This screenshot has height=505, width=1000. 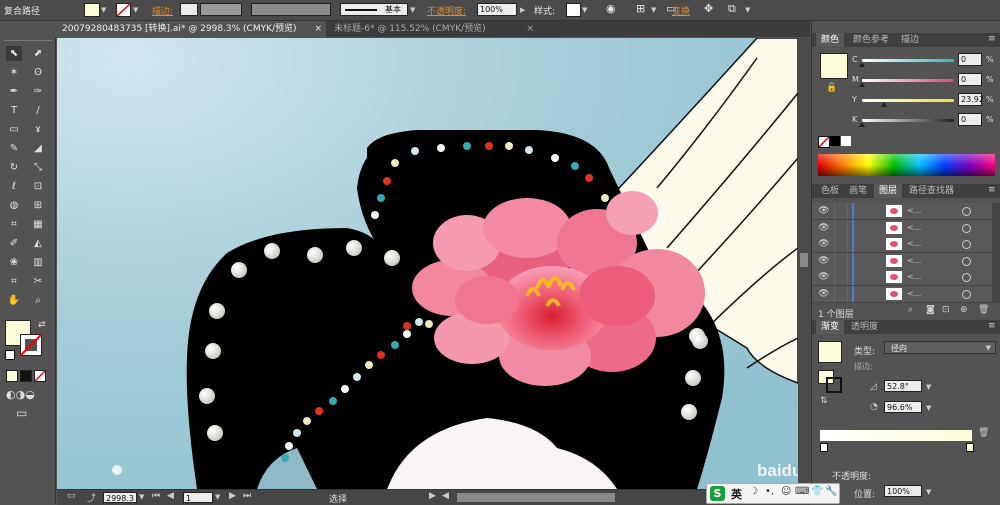 What do you see at coordinates (374, 9) in the screenshot?
I see `brush-select: 基本` at bounding box center [374, 9].